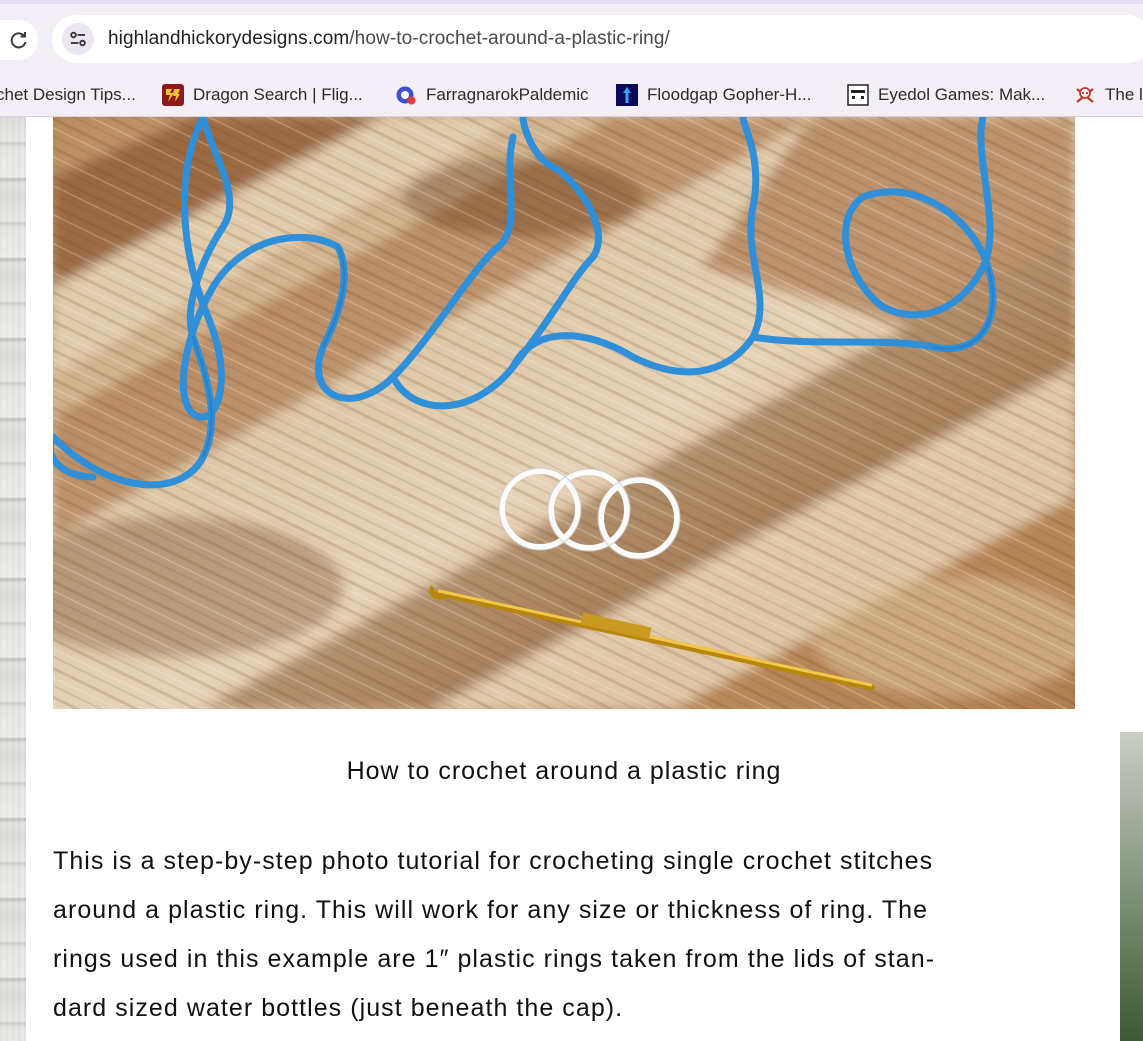 The image size is (1143, 1041). What do you see at coordinates (627, 95) in the screenshot?
I see `floodgap-icon` at bounding box center [627, 95].